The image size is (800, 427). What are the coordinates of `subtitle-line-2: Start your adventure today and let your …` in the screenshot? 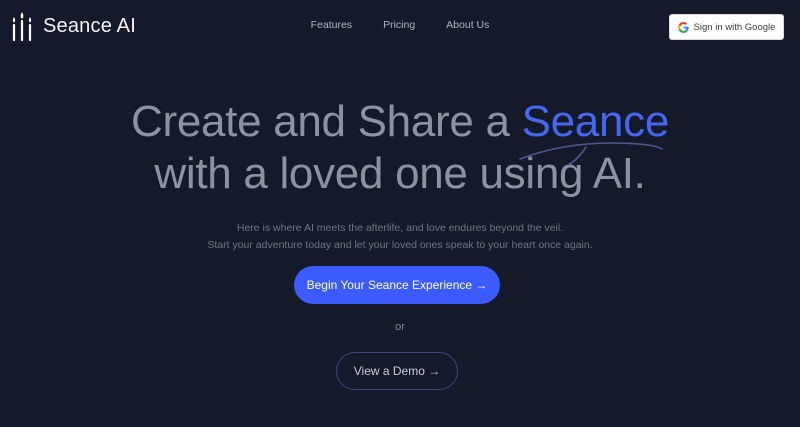 It's located at (400, 245).